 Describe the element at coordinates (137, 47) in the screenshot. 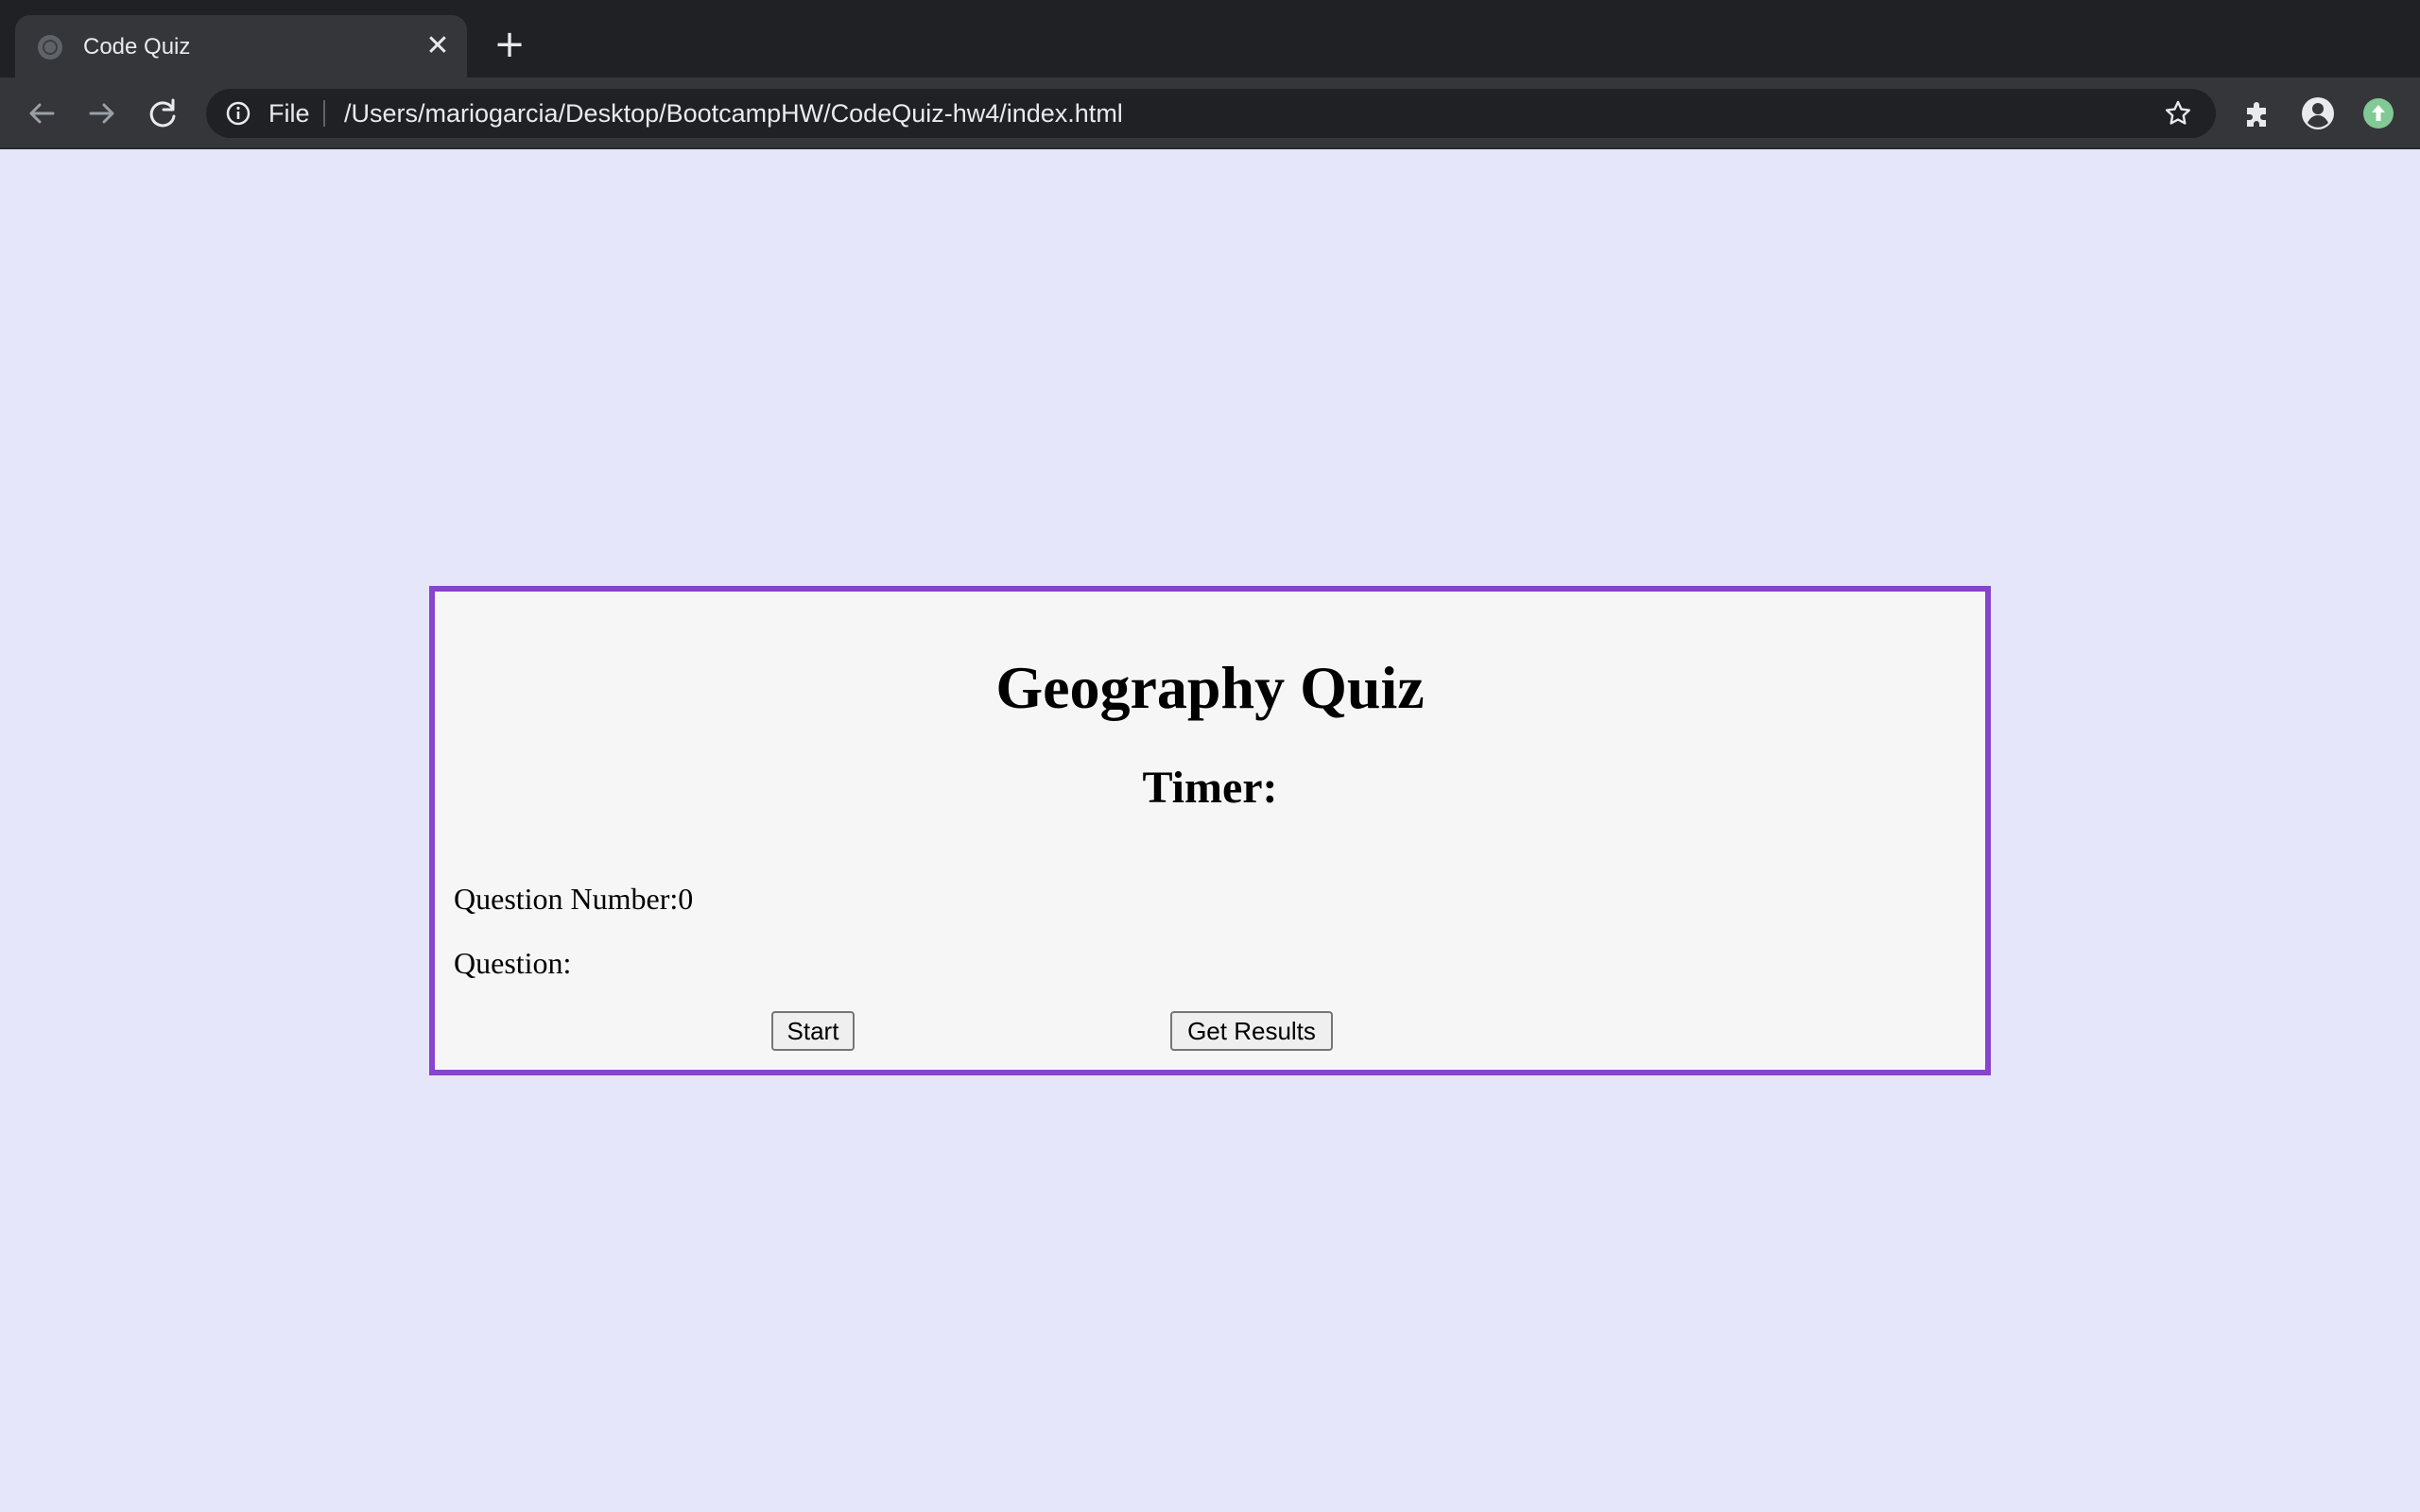

I see `tab-title: Code Quiz` at that location.